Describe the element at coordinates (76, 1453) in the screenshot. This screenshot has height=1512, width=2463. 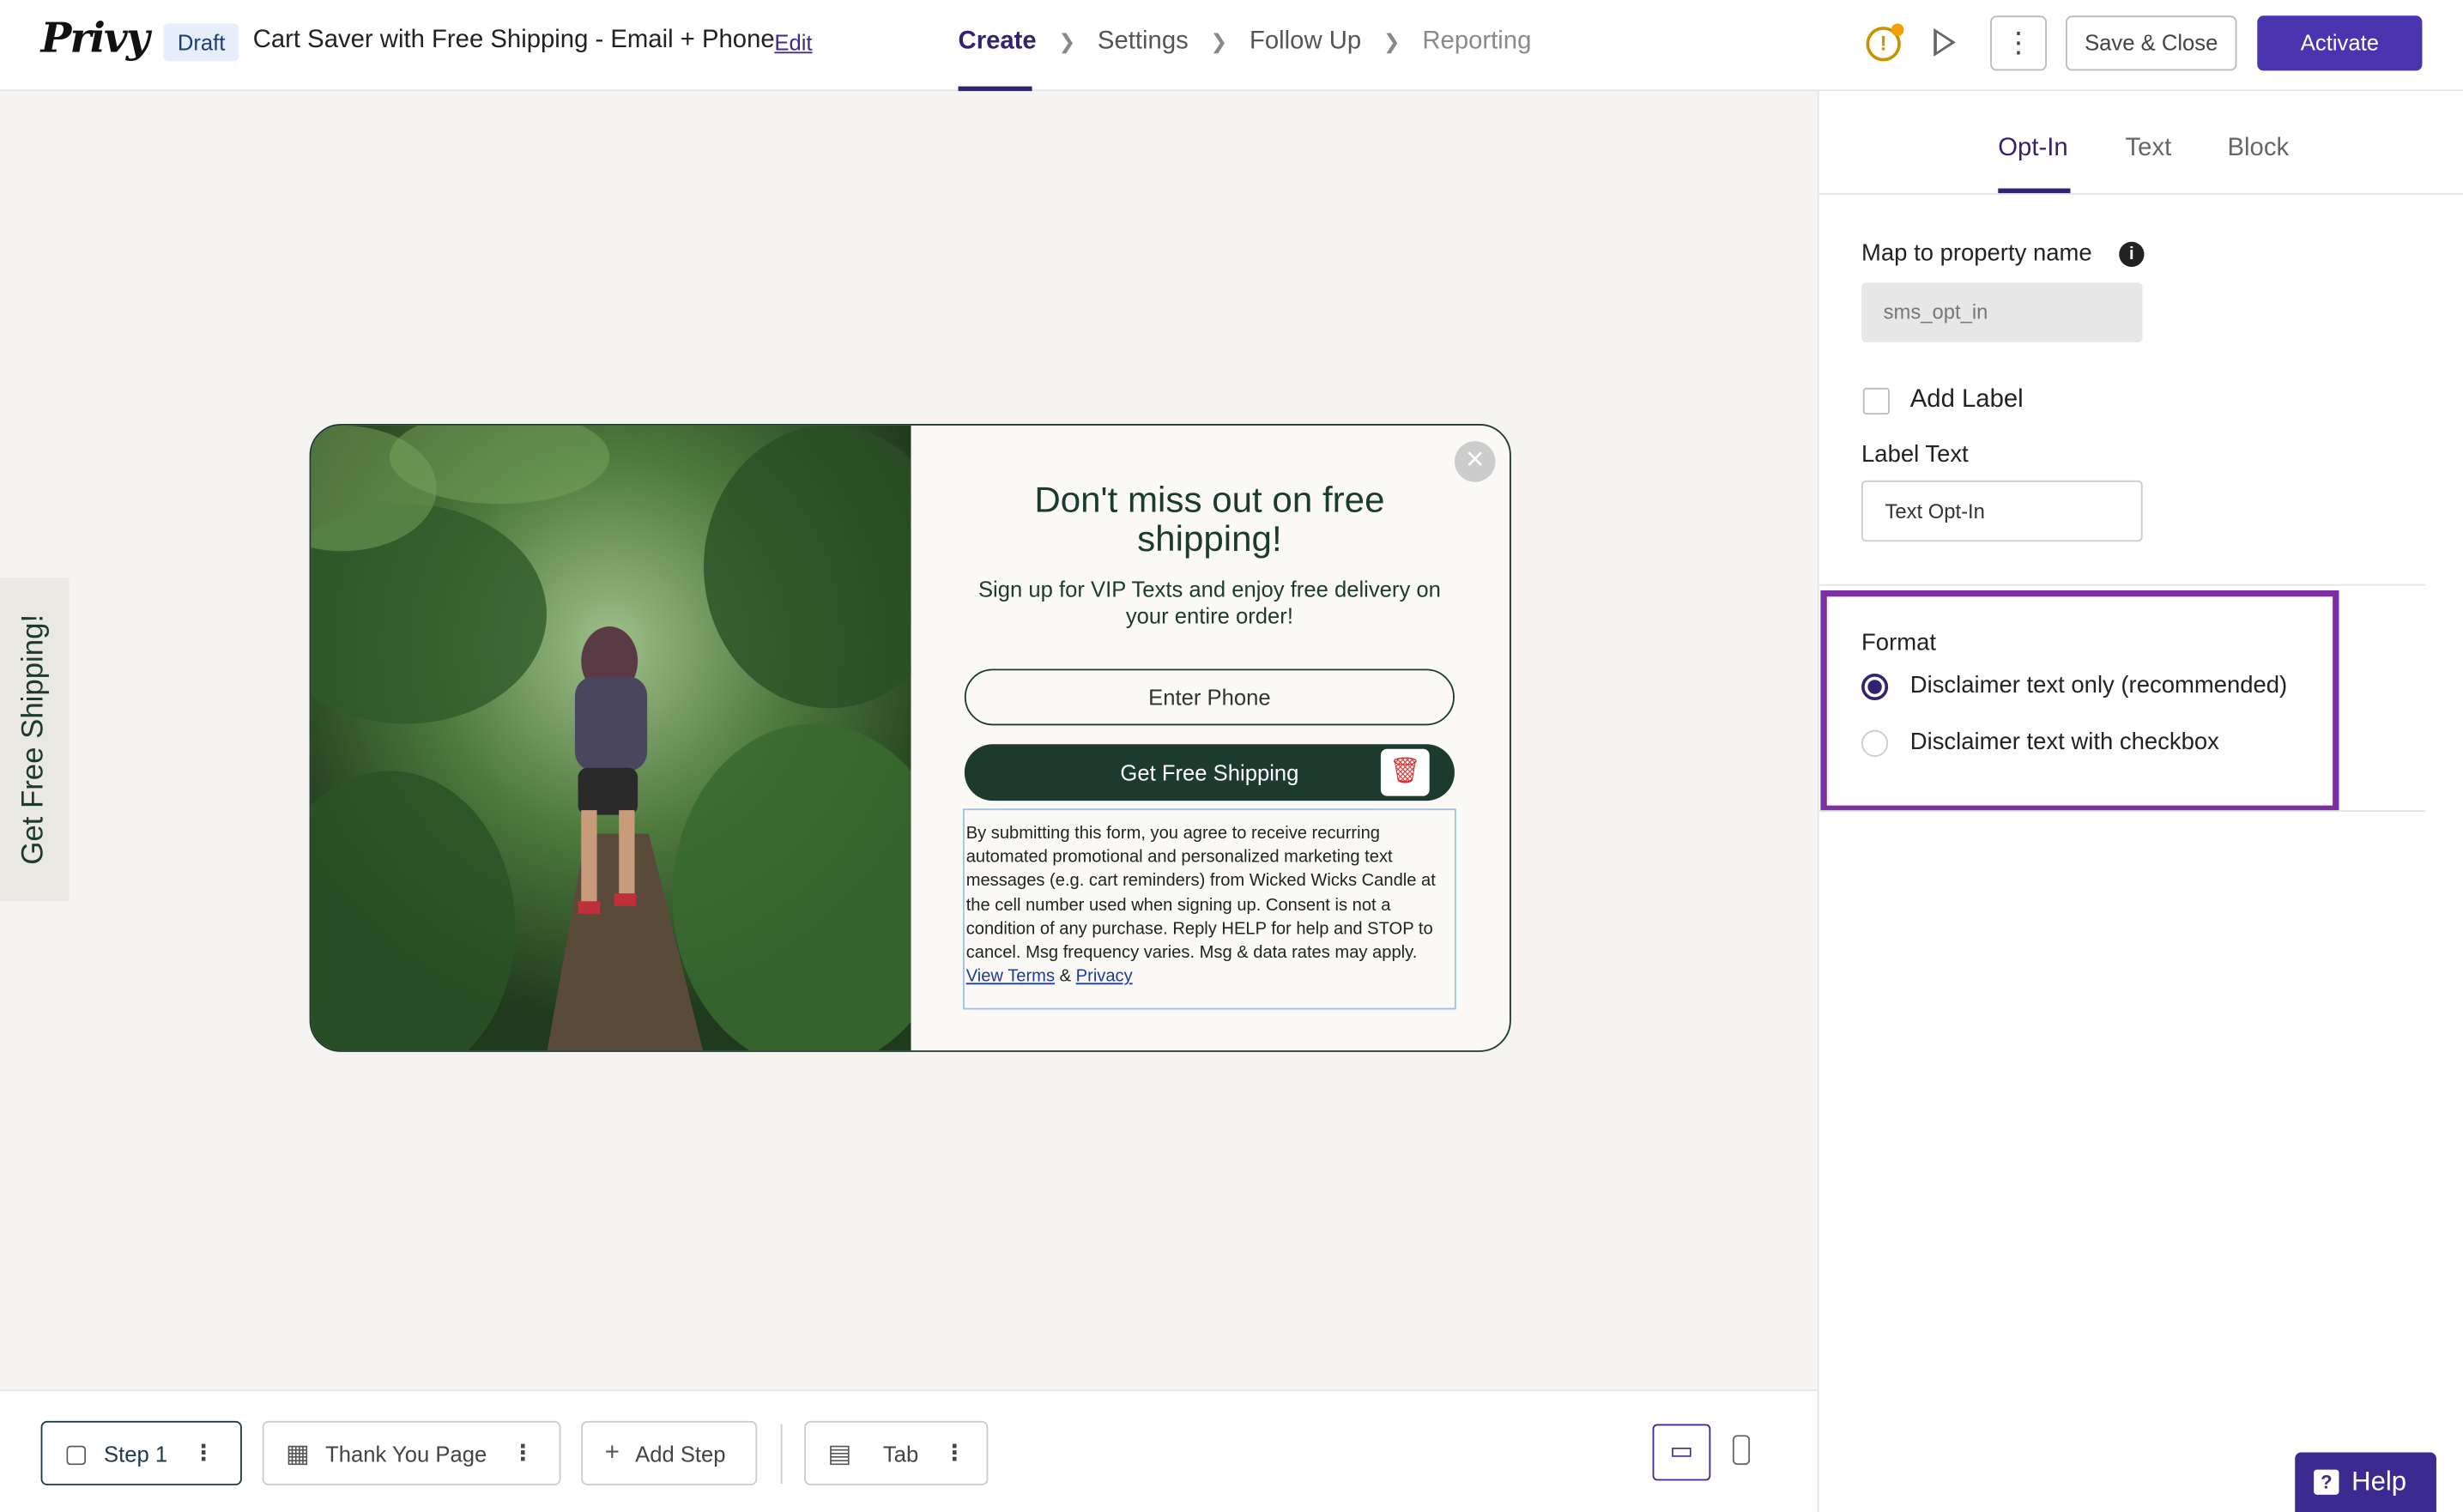
I see `popup-step-icon: ▢` at that location.